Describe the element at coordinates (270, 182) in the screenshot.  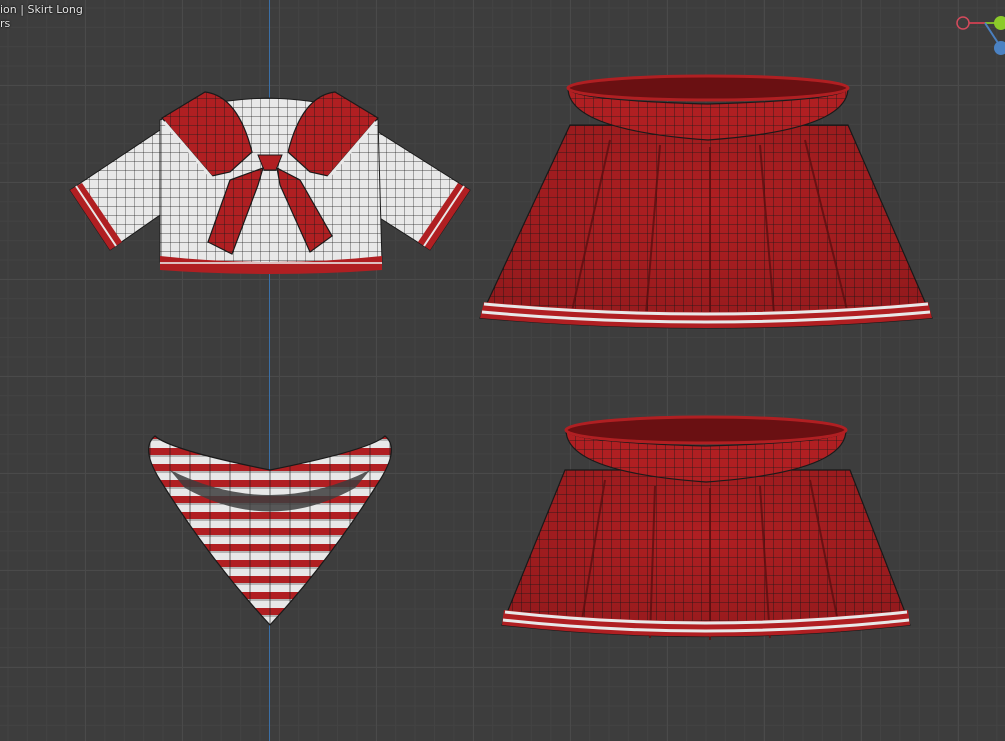
I see `sailor-top-mesh` at that location.